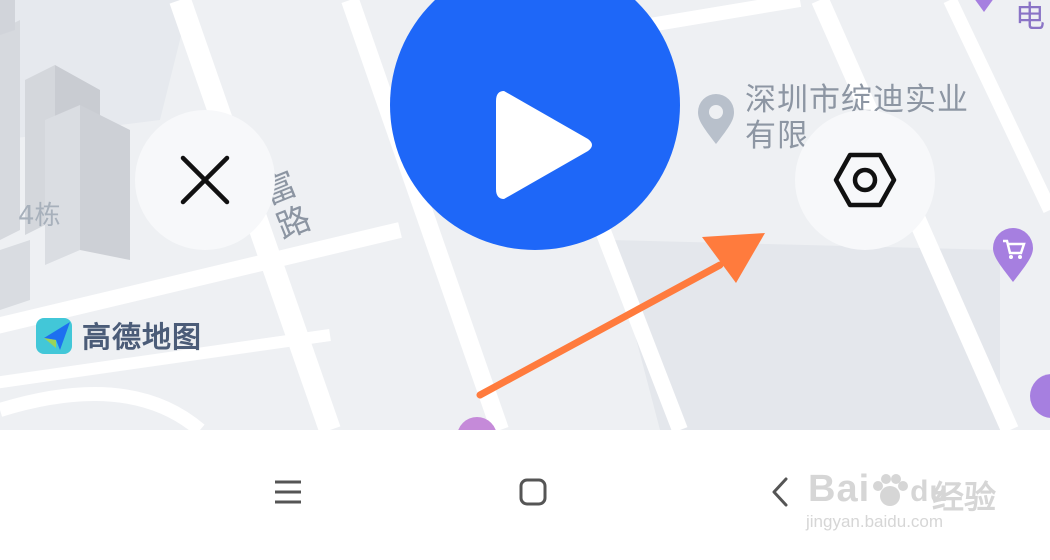 The width and height of the screenshot is (1050, 560). Describe the element at coordinates (477, 423) in the screenshot. I see `poi-pin-partial-bottom` at that location.